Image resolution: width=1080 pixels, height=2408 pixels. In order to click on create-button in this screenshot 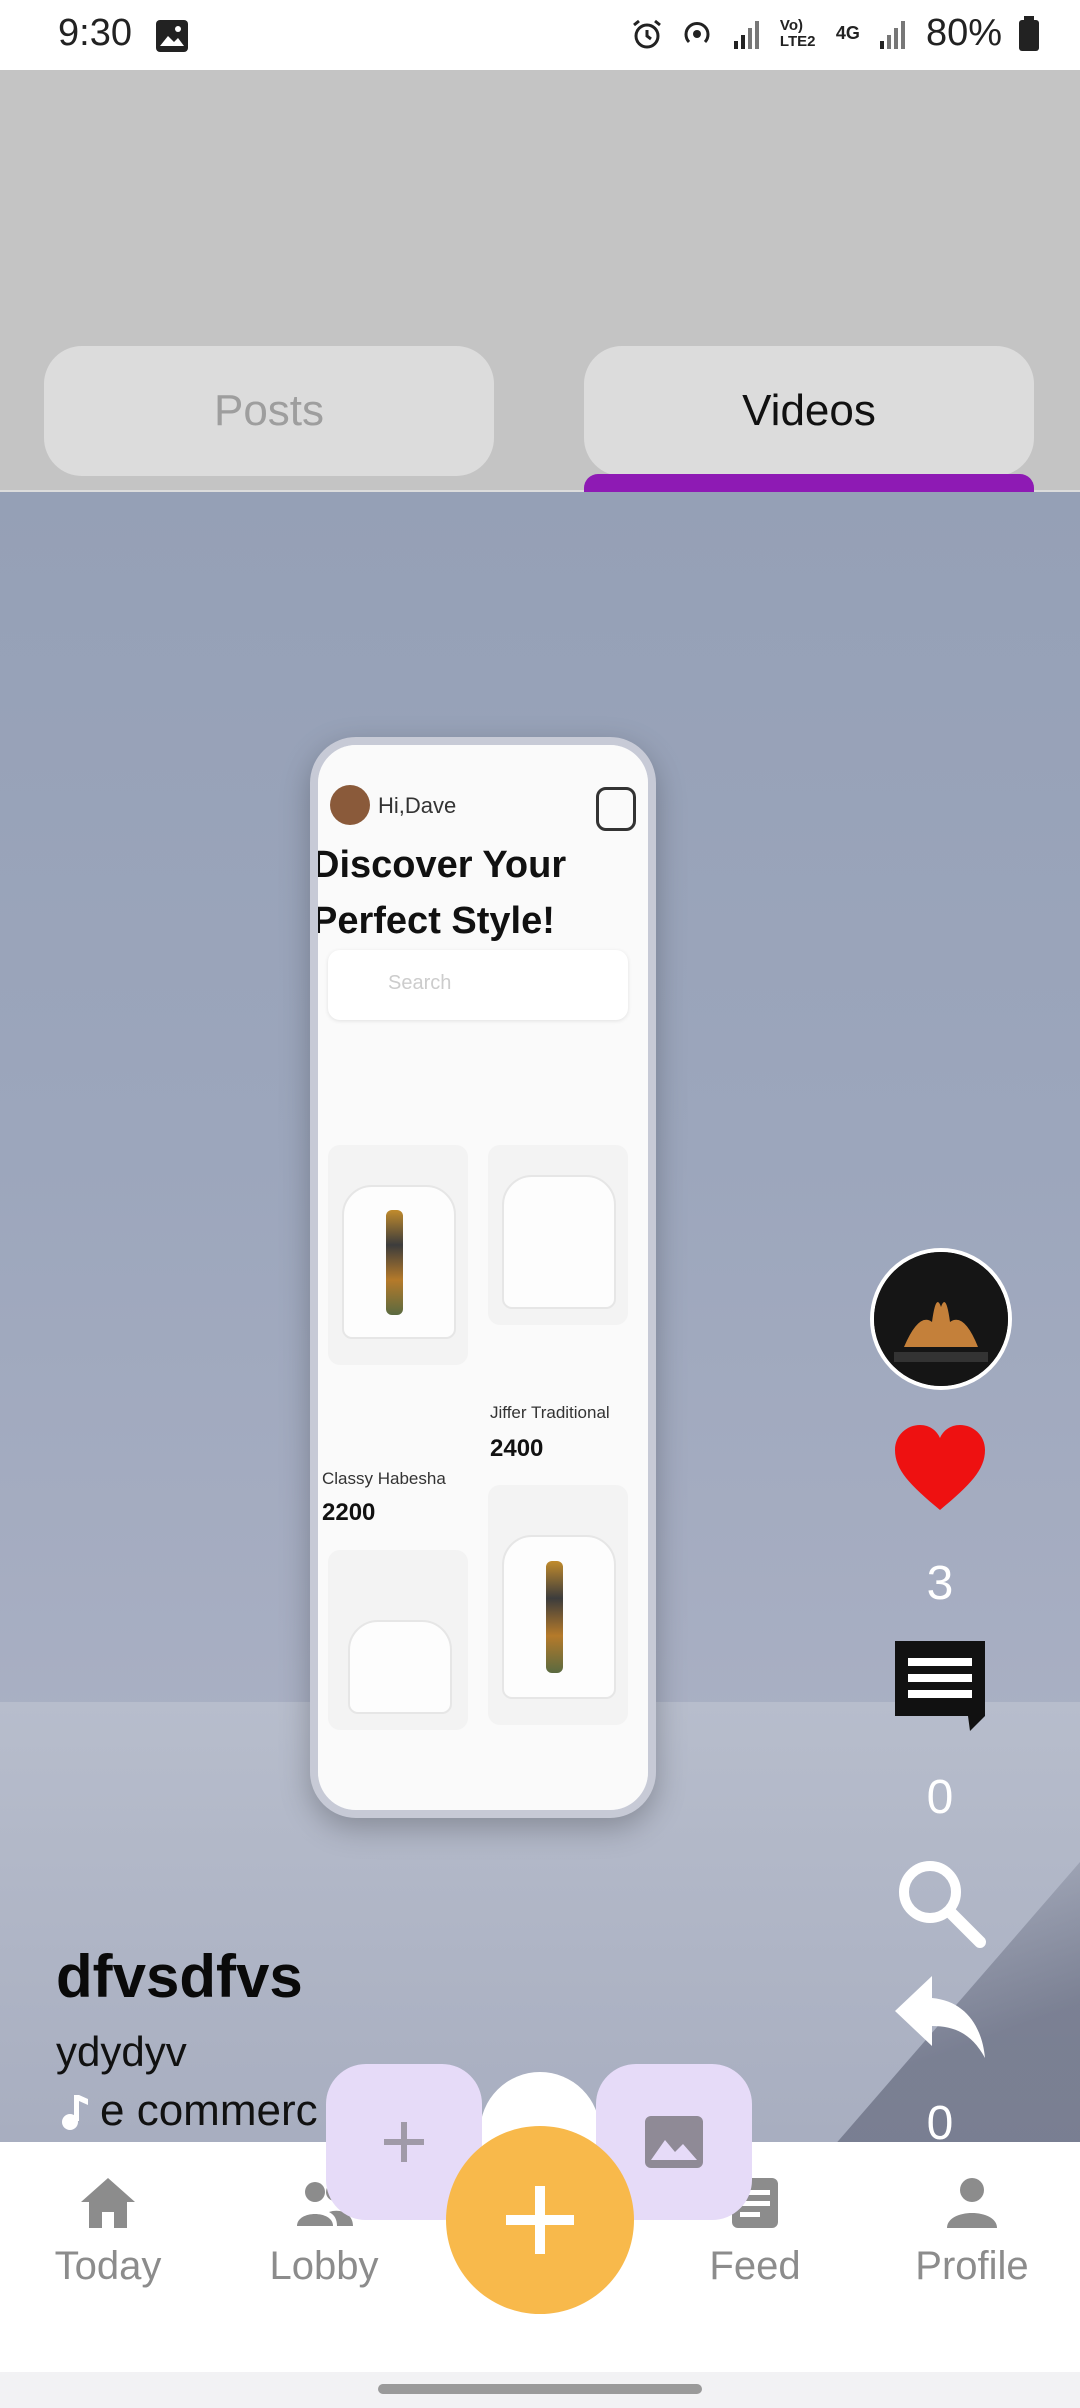, I will do `click(540, 2220)`.